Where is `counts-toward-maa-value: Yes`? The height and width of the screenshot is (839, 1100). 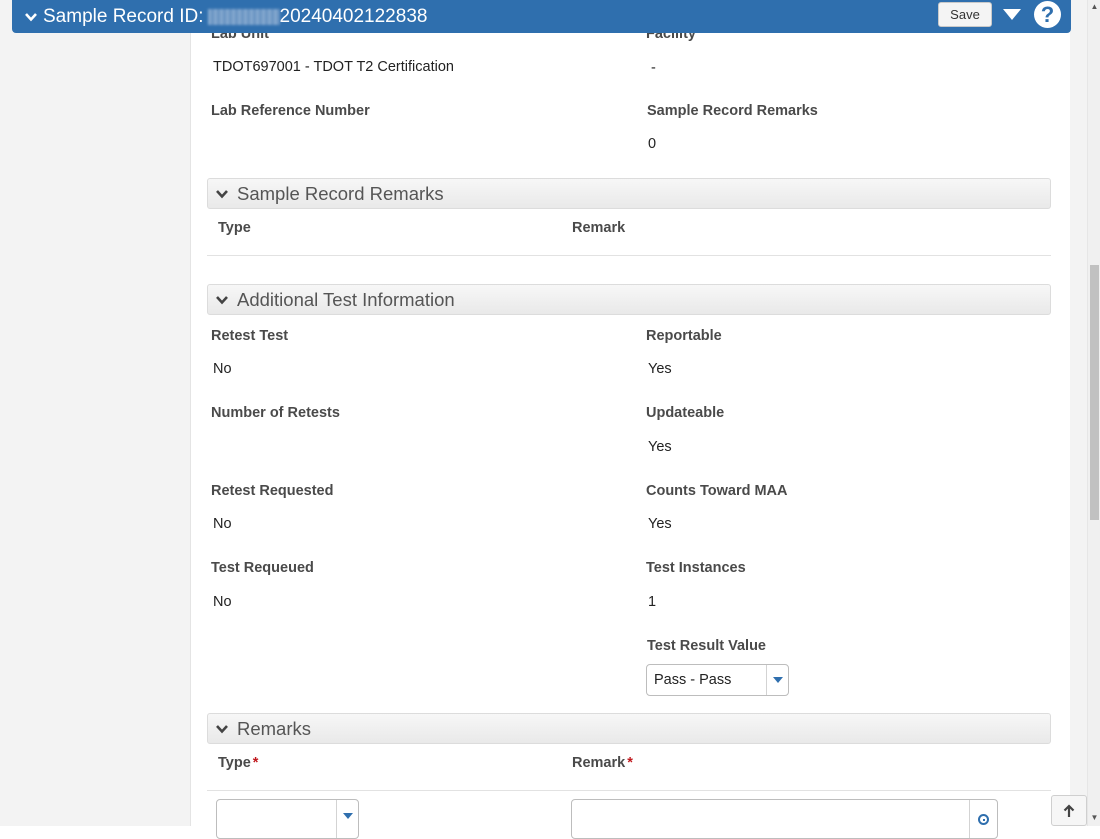 counts-toward-maa-value: Yes is located at coordinates (660, 524).